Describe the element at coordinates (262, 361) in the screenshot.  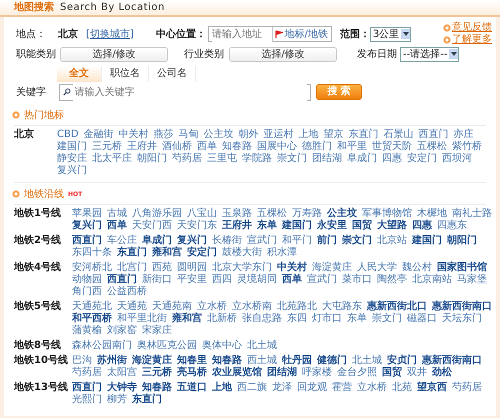
I see `station-link: 西土城` at that location.